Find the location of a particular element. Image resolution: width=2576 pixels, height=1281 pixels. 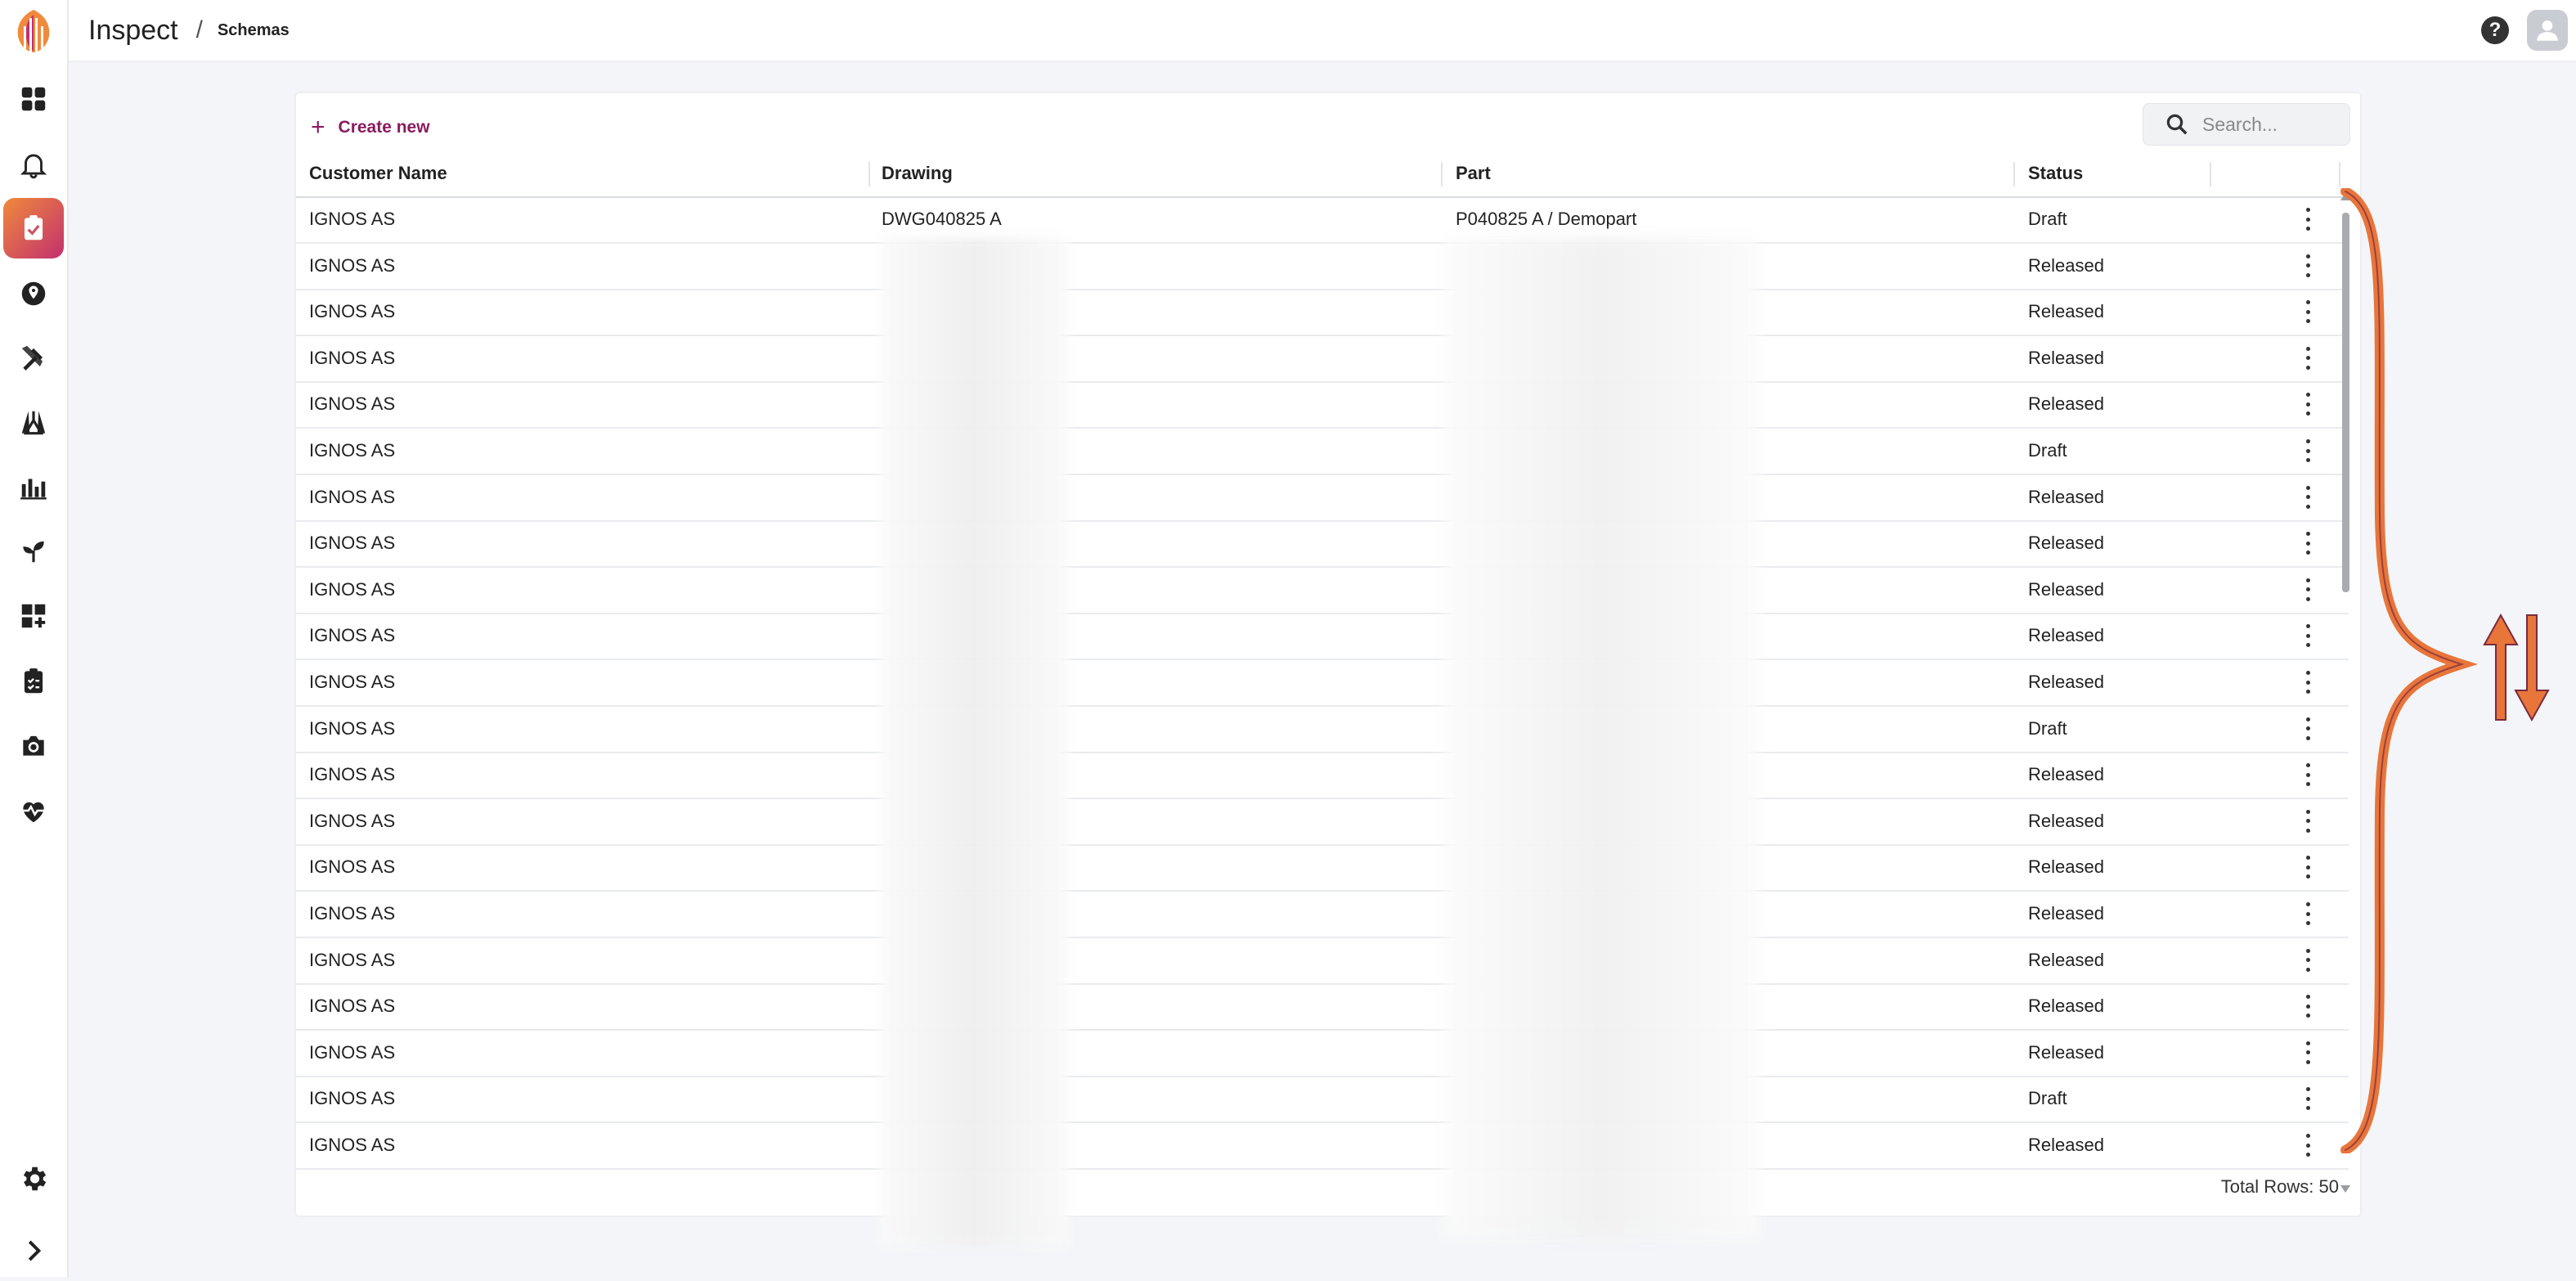

sidebar-sprout-icon is located at coordinates (33, 550).